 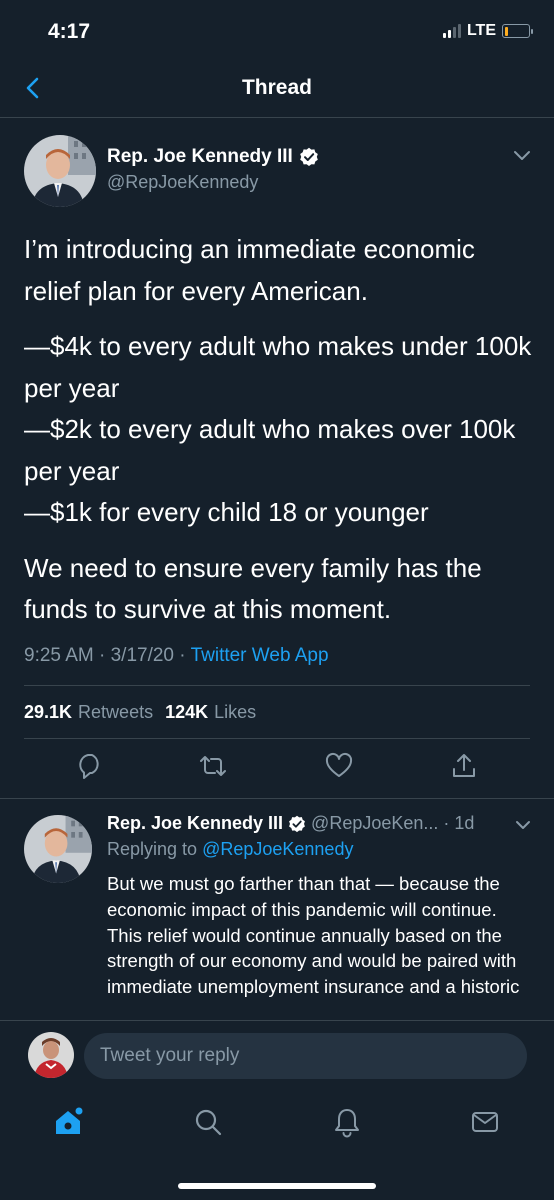 I want to click on signal-icon, so click(x=451, y=31).